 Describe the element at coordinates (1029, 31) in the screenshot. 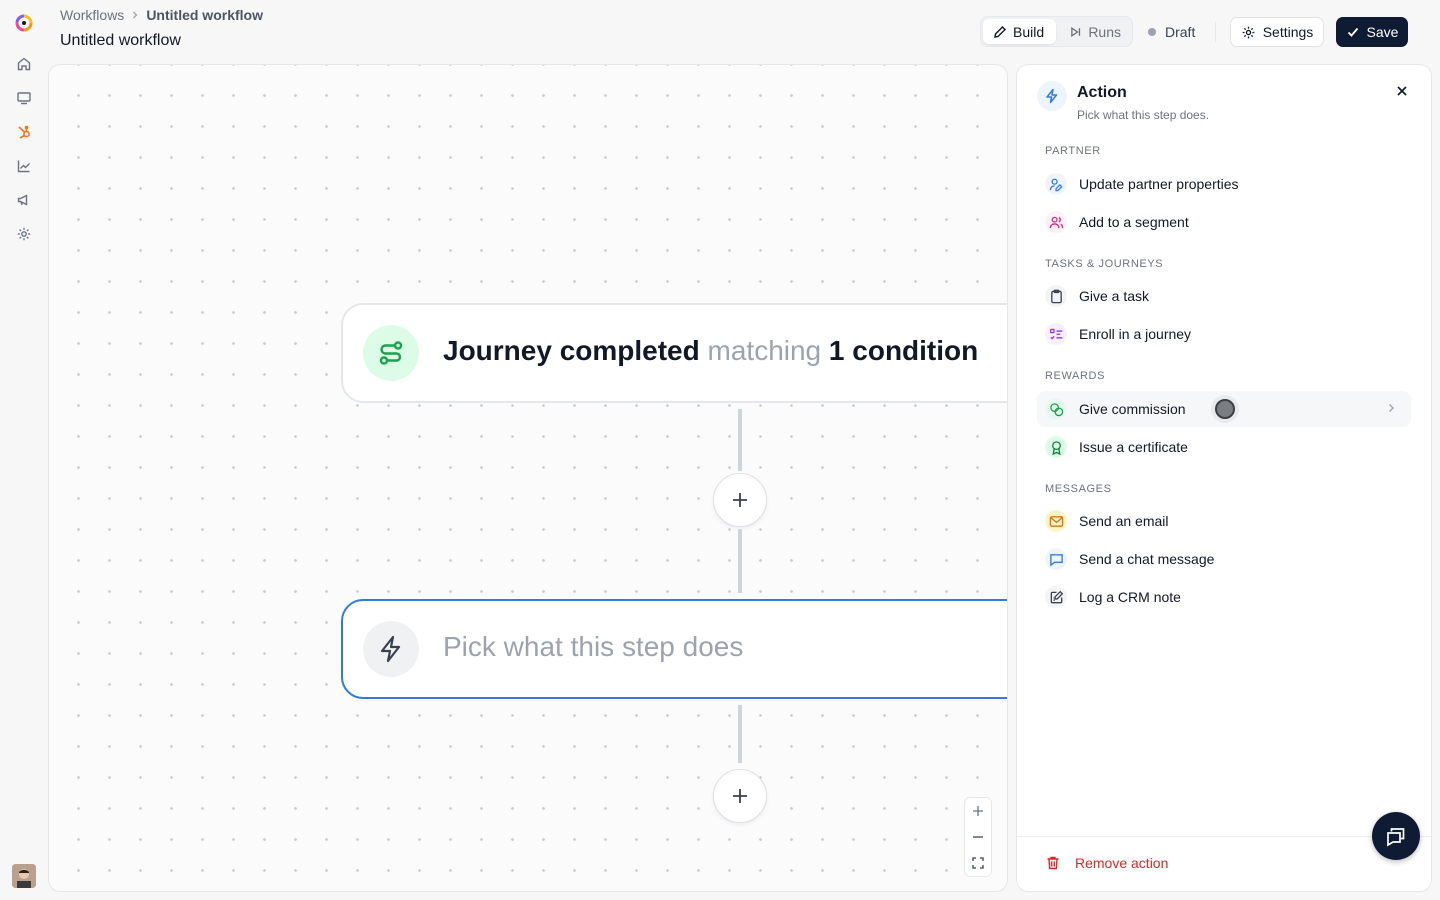

I see `tab-build-label: Build` at that location.